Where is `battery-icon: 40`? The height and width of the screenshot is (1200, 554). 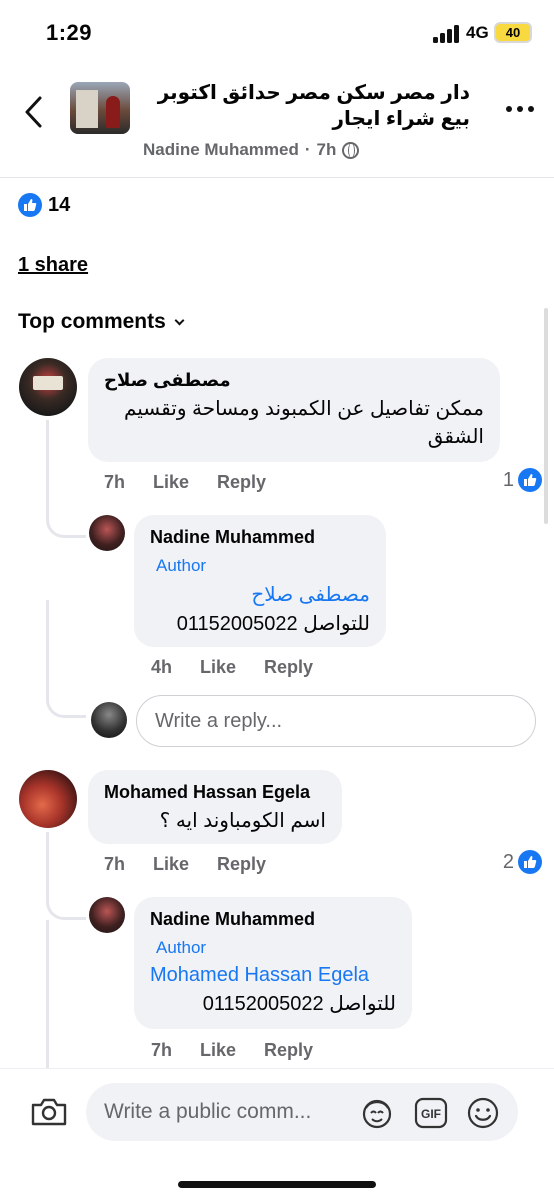 battery-icon: 40 is located at coordinates (513, 32).